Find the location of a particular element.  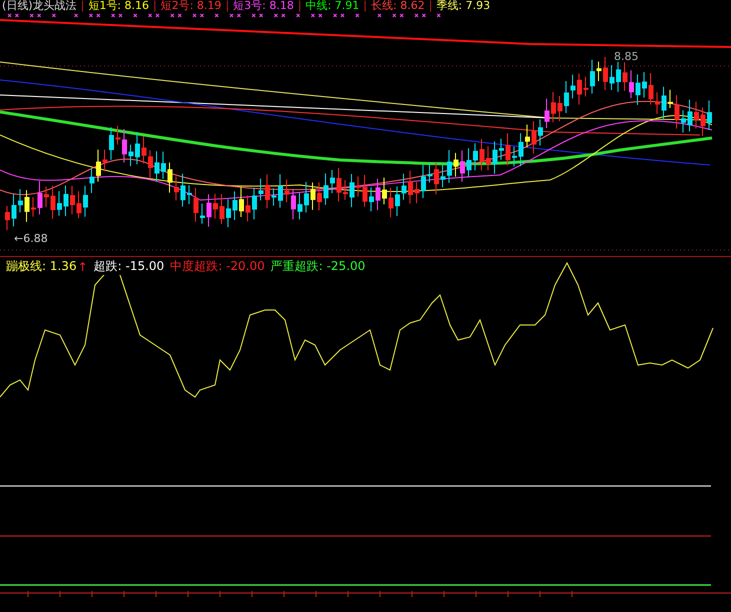

legend-value: 短2号: 8.19 is located at coordinates (191, 6).